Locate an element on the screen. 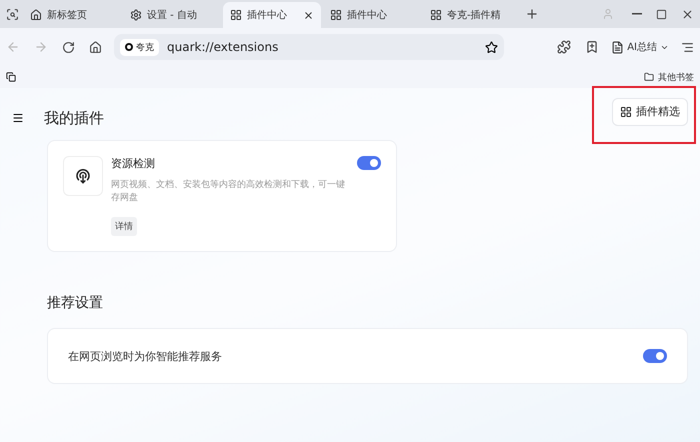 The width and height of the screenshot is (700, 442). browser-tab: 设置 - 自动 is located at coordinates (172, 15).